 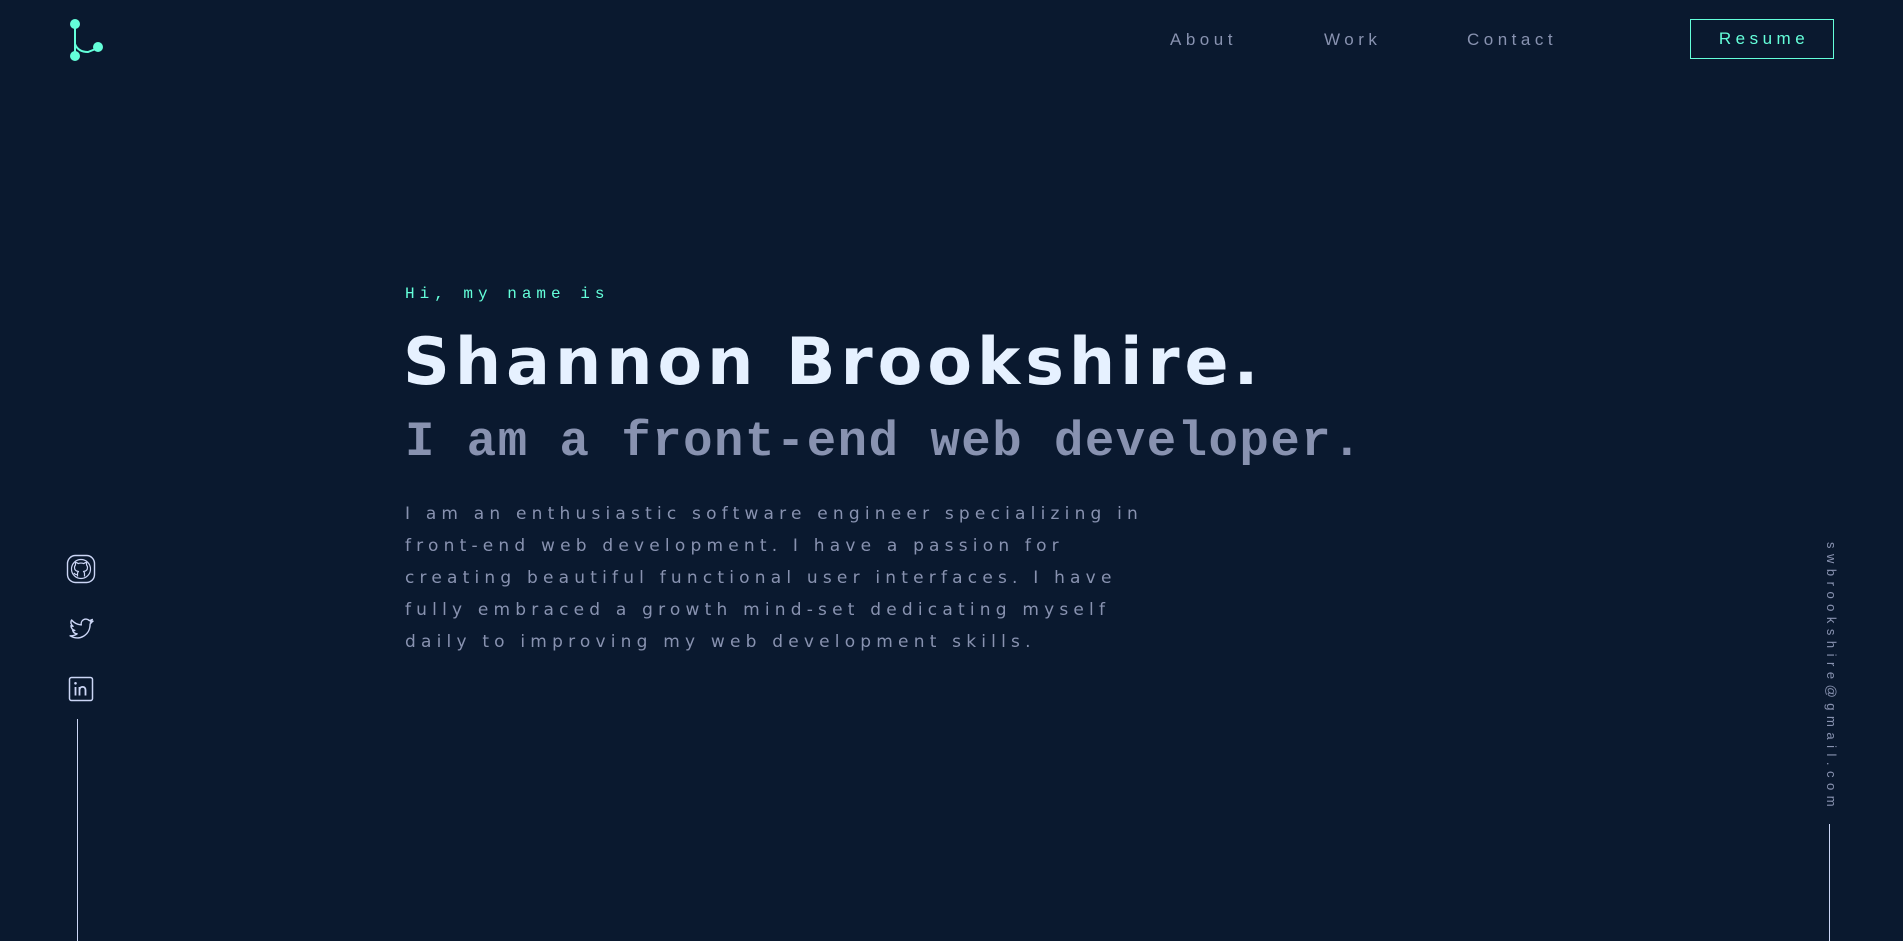 I want to click on twitter-icon, so click(x=81, y=629).